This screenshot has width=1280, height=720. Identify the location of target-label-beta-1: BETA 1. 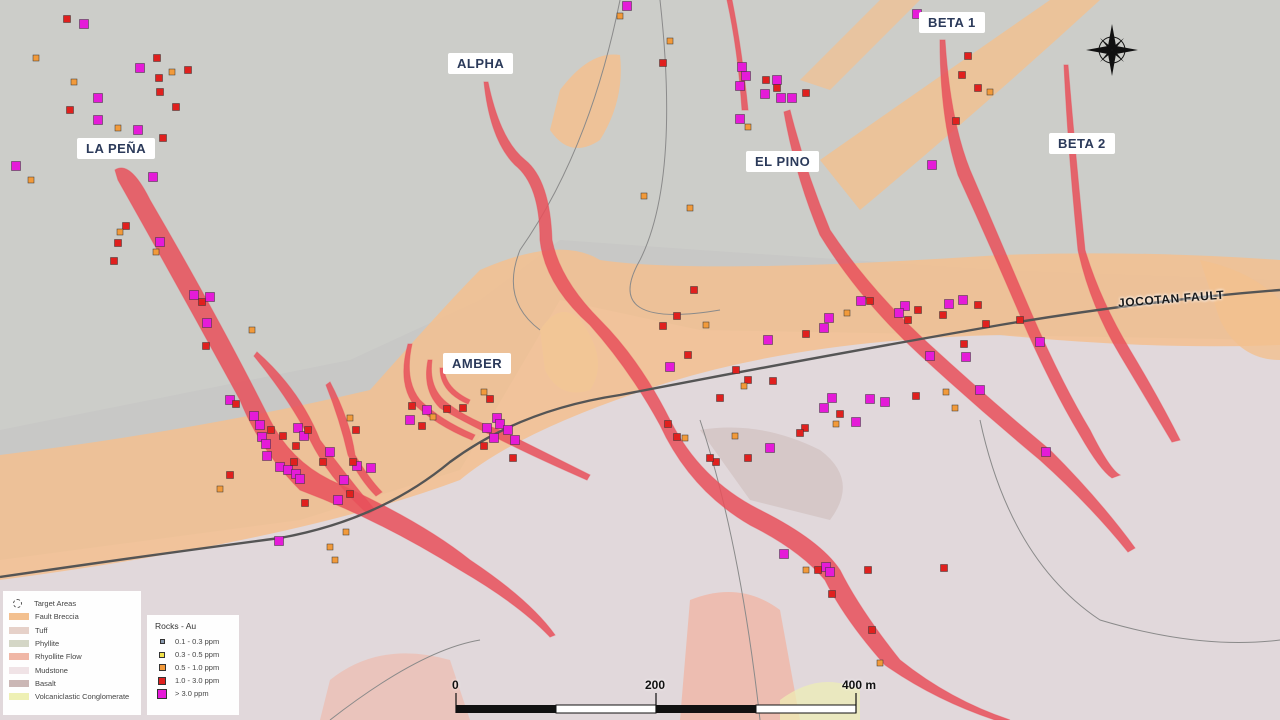
(952, 22).